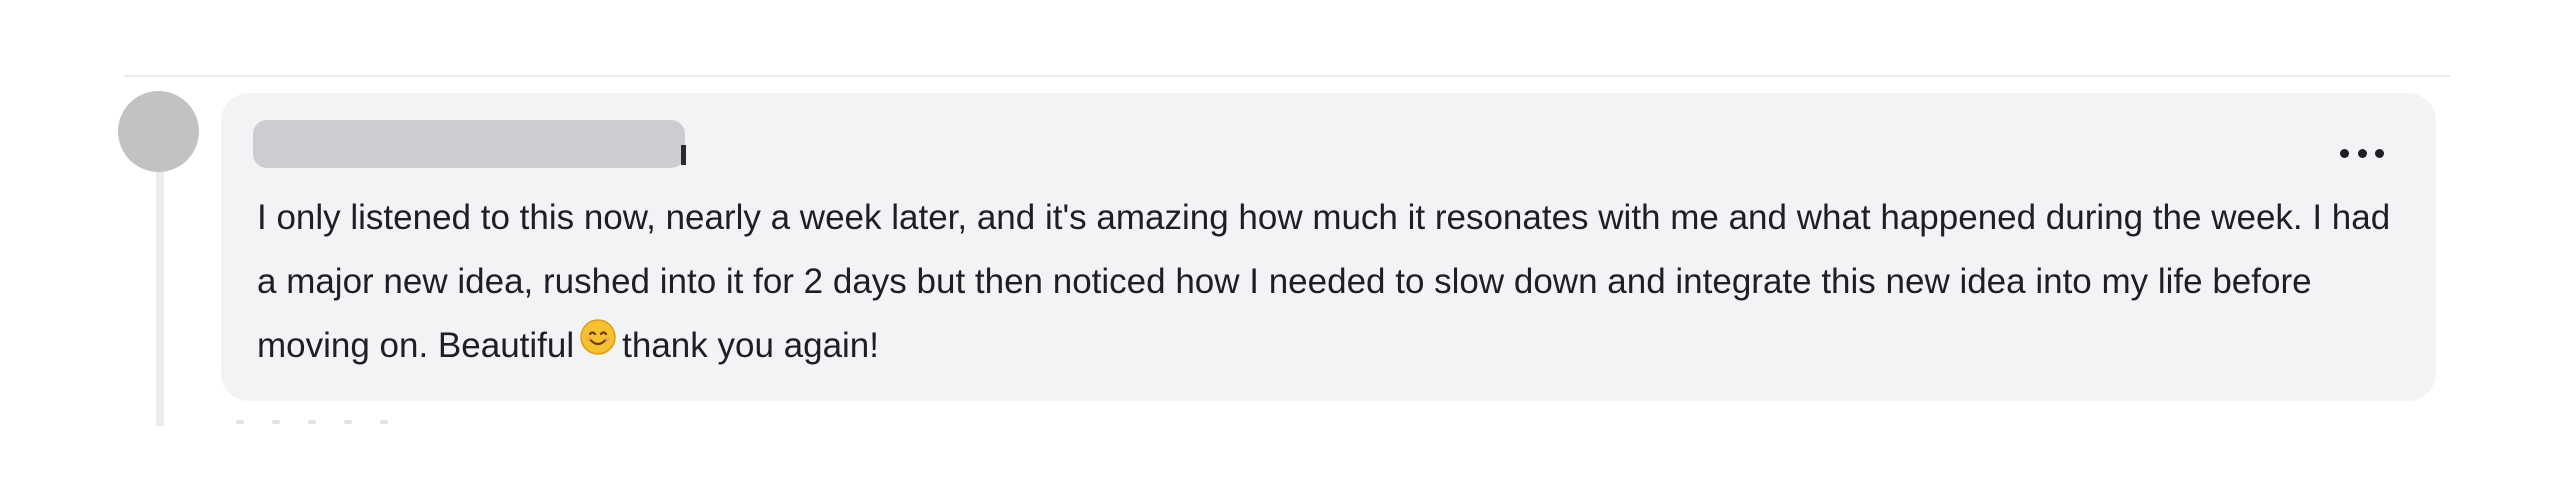 Image resolution: width=2560 pixels, height=492 pixels. Describe the element at coordinates (160, 299) in the screenshot. I see `thread-line` at that location.